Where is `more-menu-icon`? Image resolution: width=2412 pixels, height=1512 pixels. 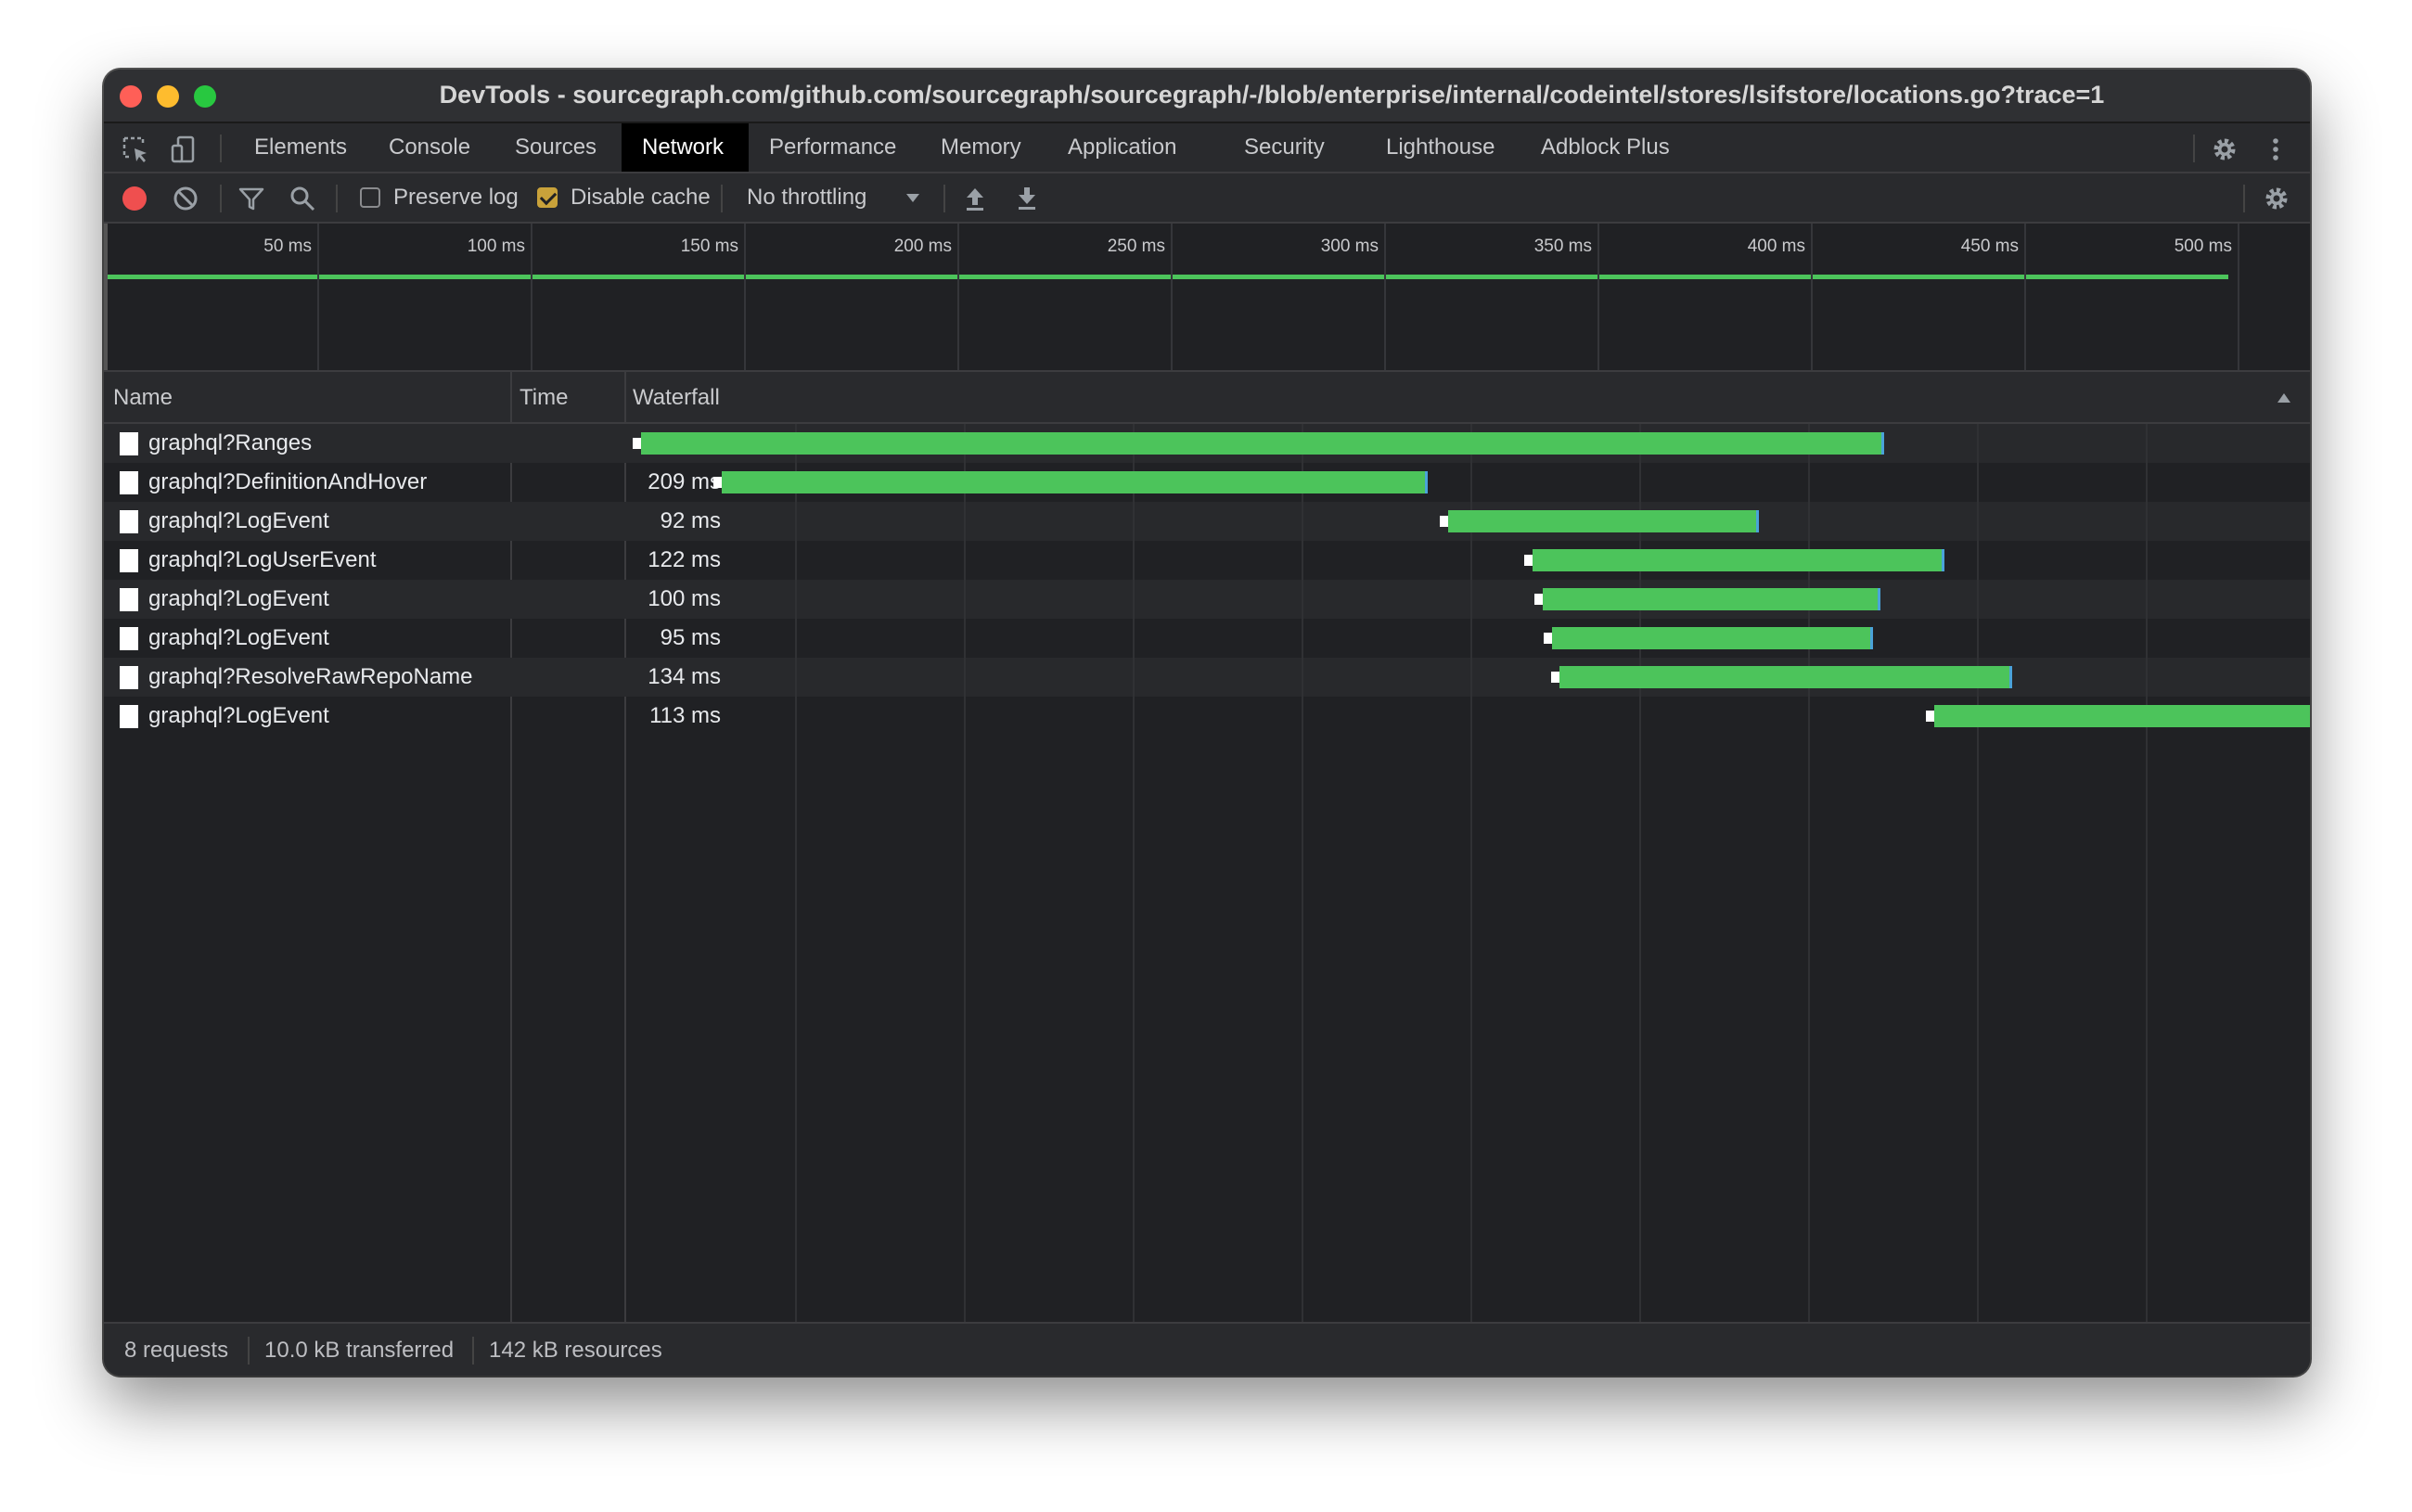 more-menu-icon is located at coordinates (2275, 149).